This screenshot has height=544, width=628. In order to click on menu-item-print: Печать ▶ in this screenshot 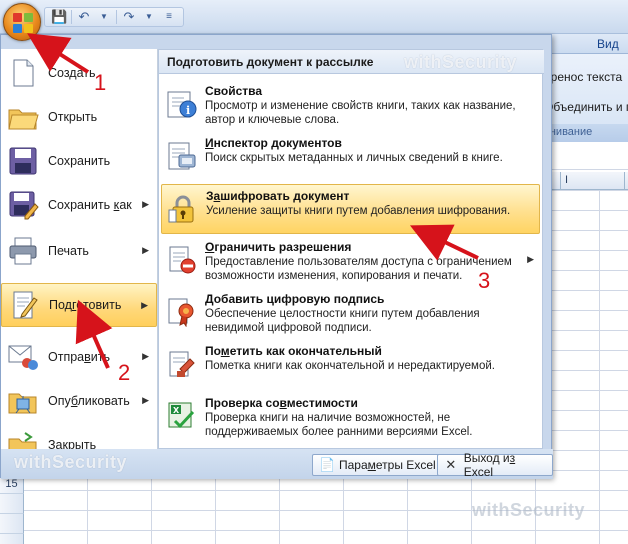, I will do `click(79, 251)`.